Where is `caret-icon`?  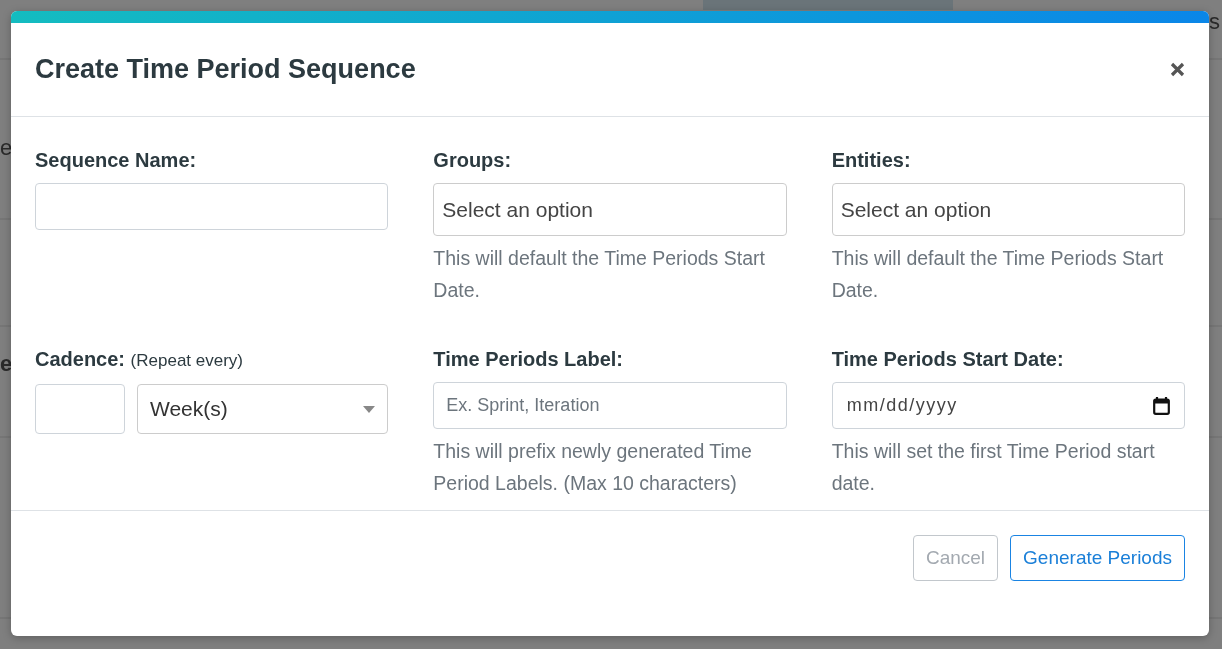
caret-icon is located at coordinates (369, 409).